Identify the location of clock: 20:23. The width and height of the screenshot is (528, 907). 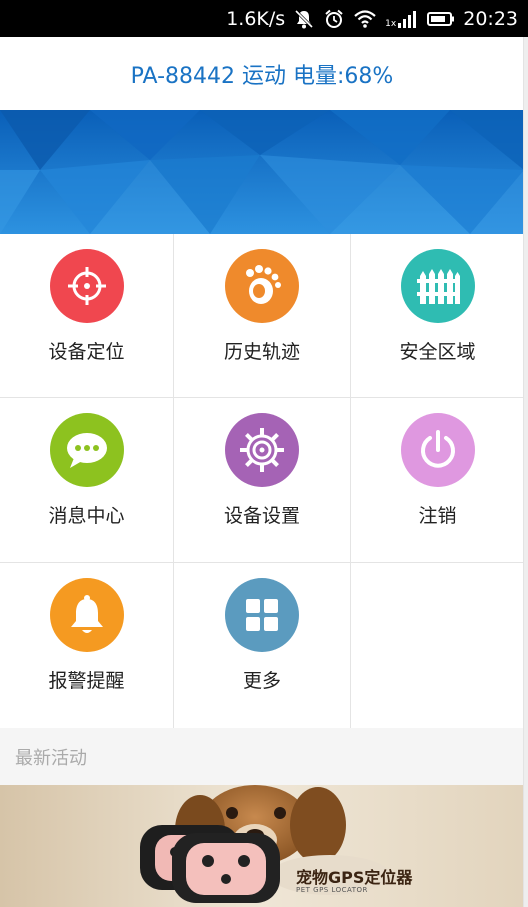
(490, 18).